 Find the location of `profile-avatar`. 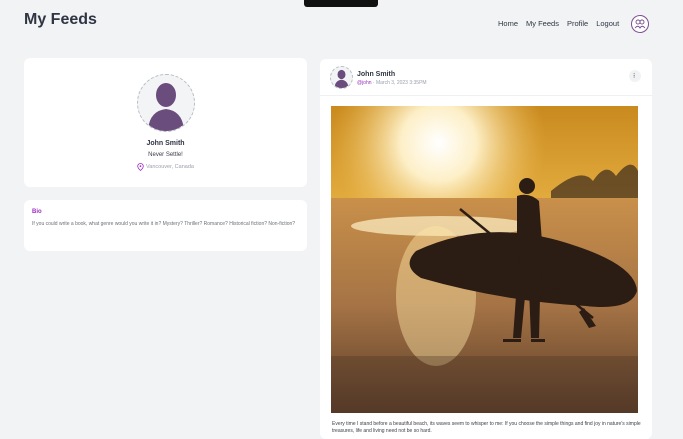

profile-avatar is located at coordinates (166, 103).